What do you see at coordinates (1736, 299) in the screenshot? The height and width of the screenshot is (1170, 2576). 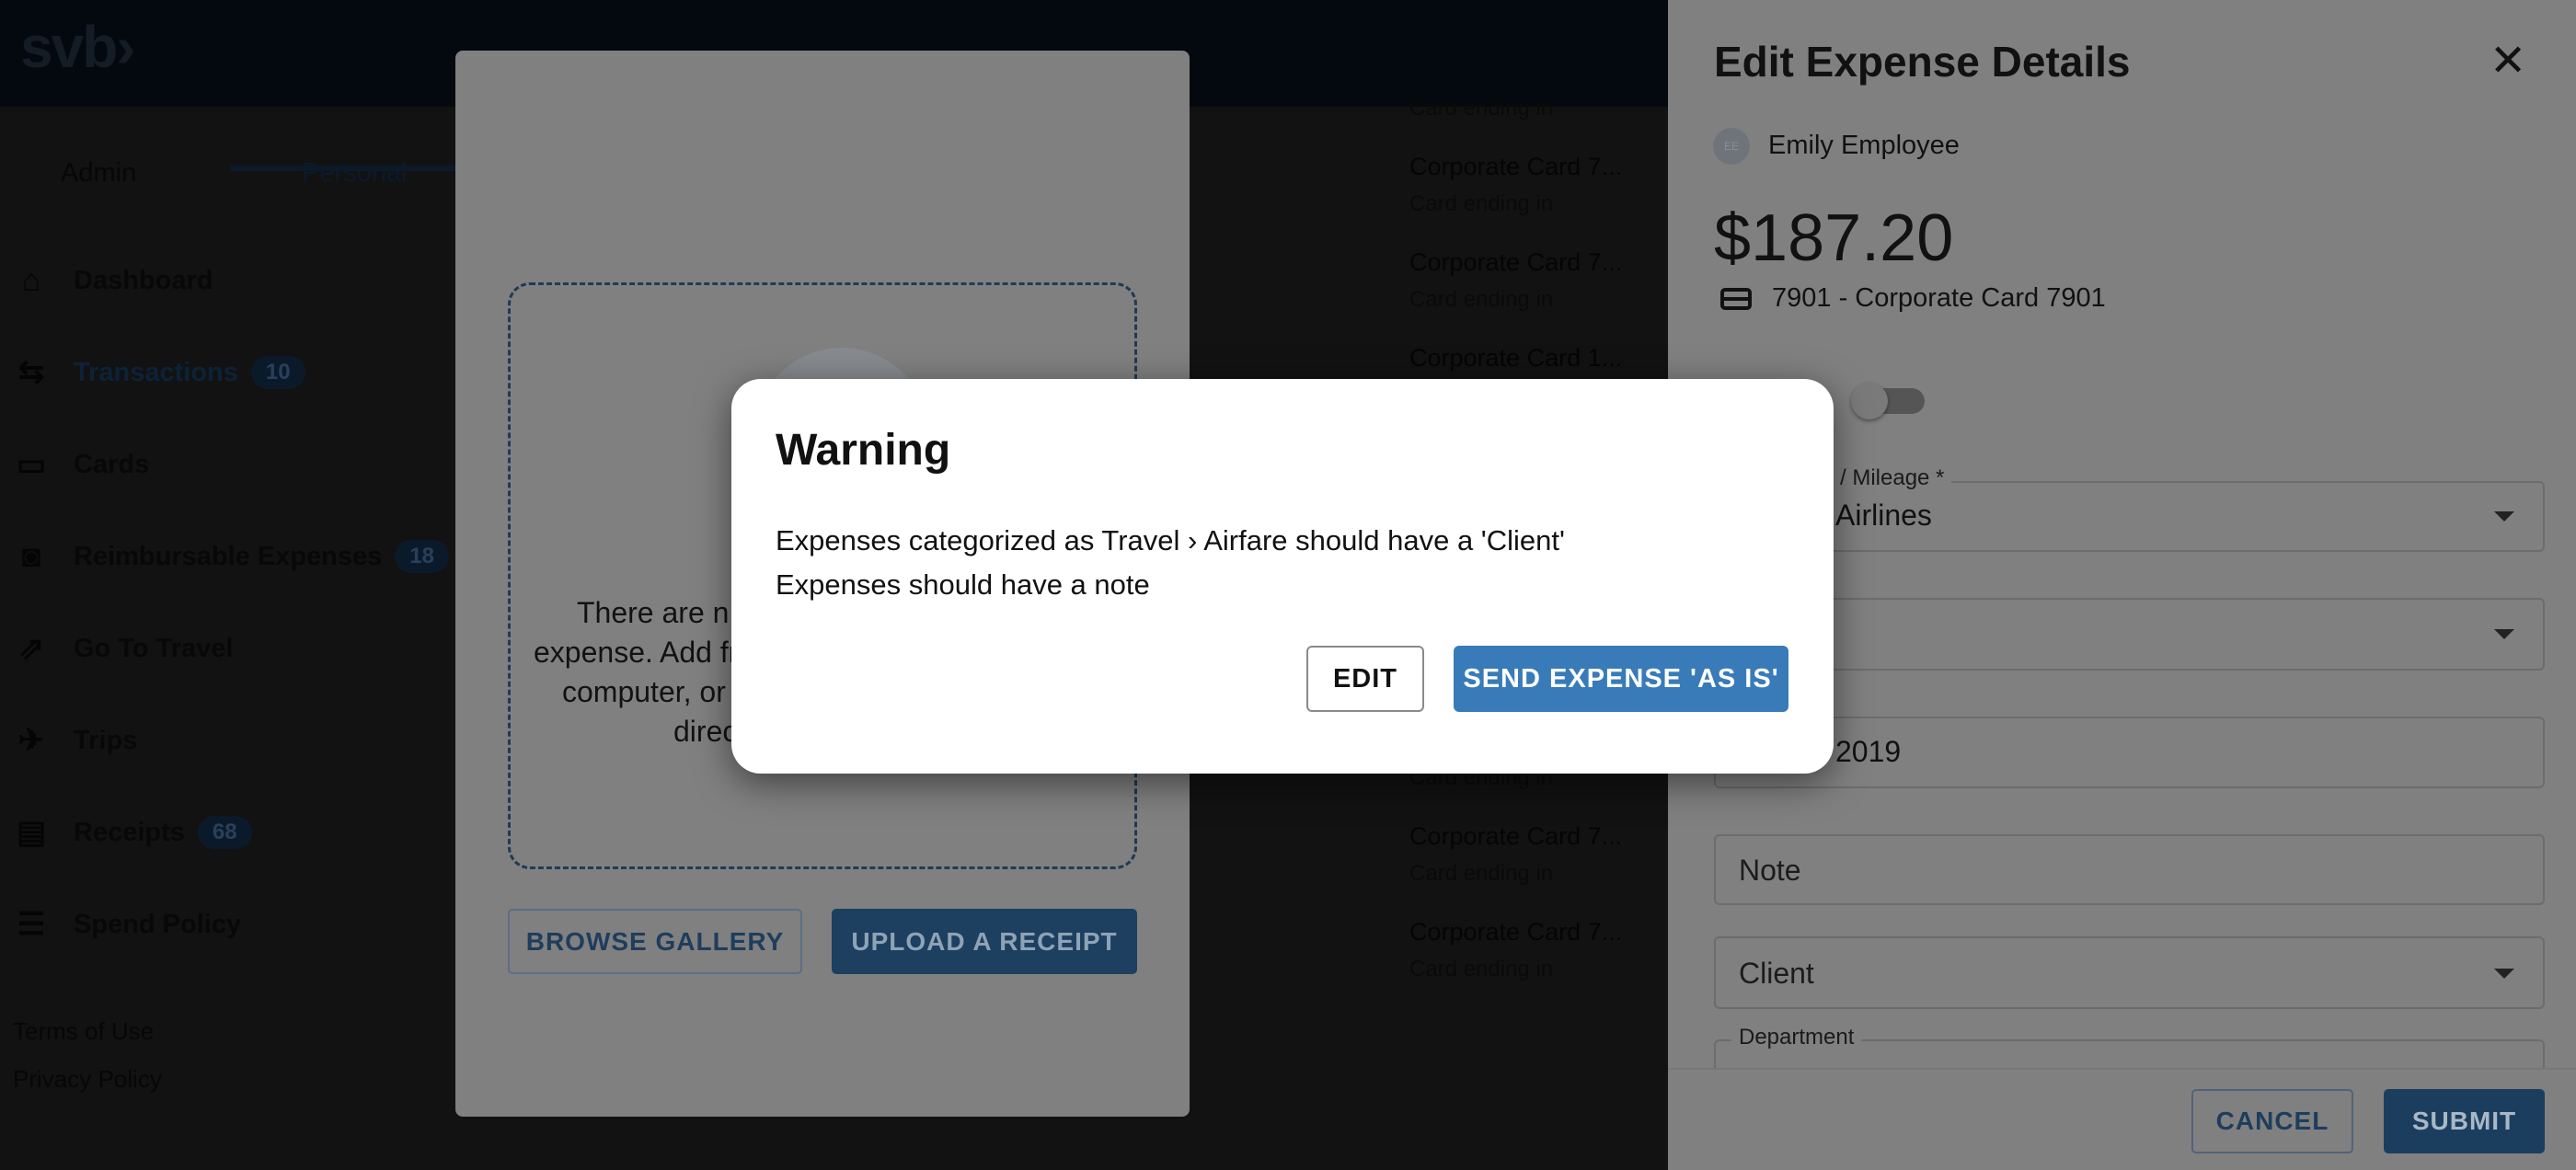 I see `credit-card-icon` at bounding box center [1736, 299].